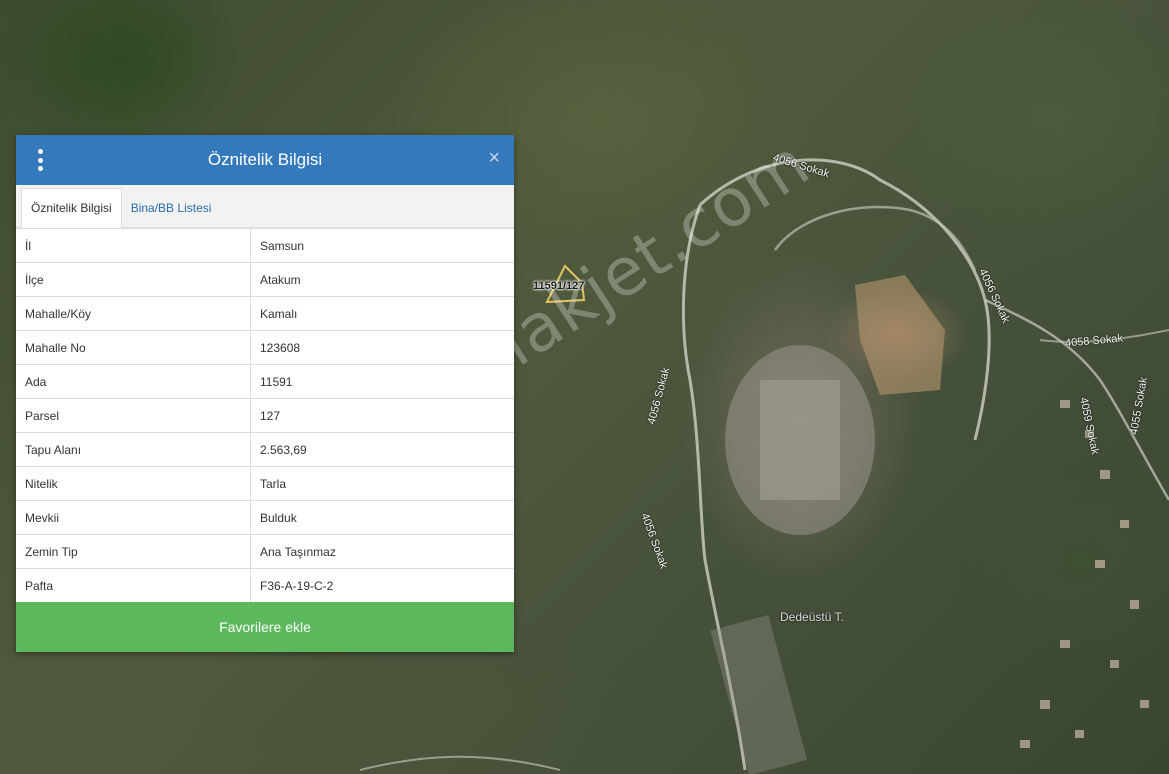 The image size is (1169, 774). I want to click on table-row: Nitelik Tarla, so click(265, 483).